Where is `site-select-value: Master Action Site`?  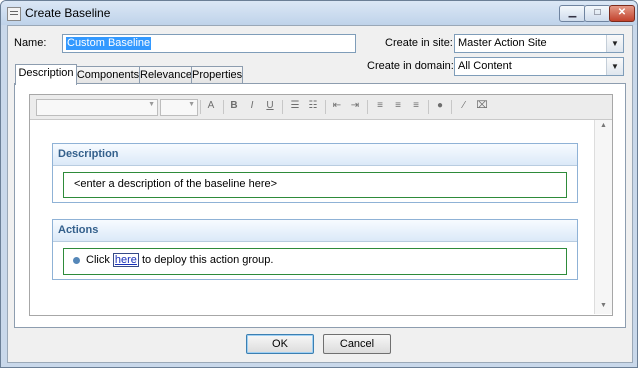 site-select-value: Master Action Site is located at coordinates (502, 43).